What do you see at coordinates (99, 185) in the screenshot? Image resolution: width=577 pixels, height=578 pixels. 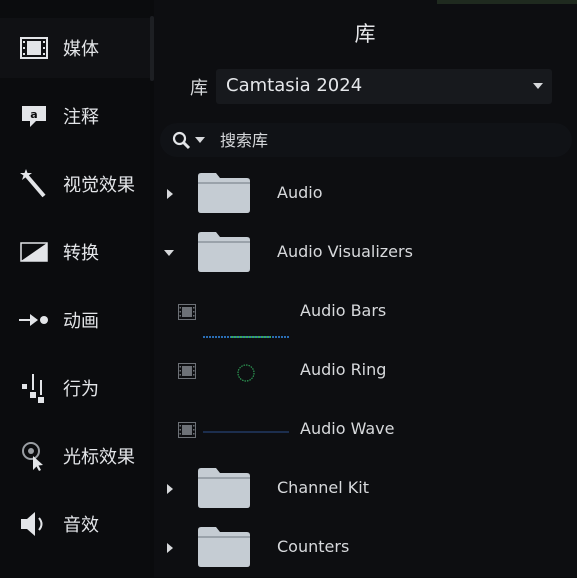 I see `sidebar-item-label: 视觉效果` at bounding box center [99, 185].